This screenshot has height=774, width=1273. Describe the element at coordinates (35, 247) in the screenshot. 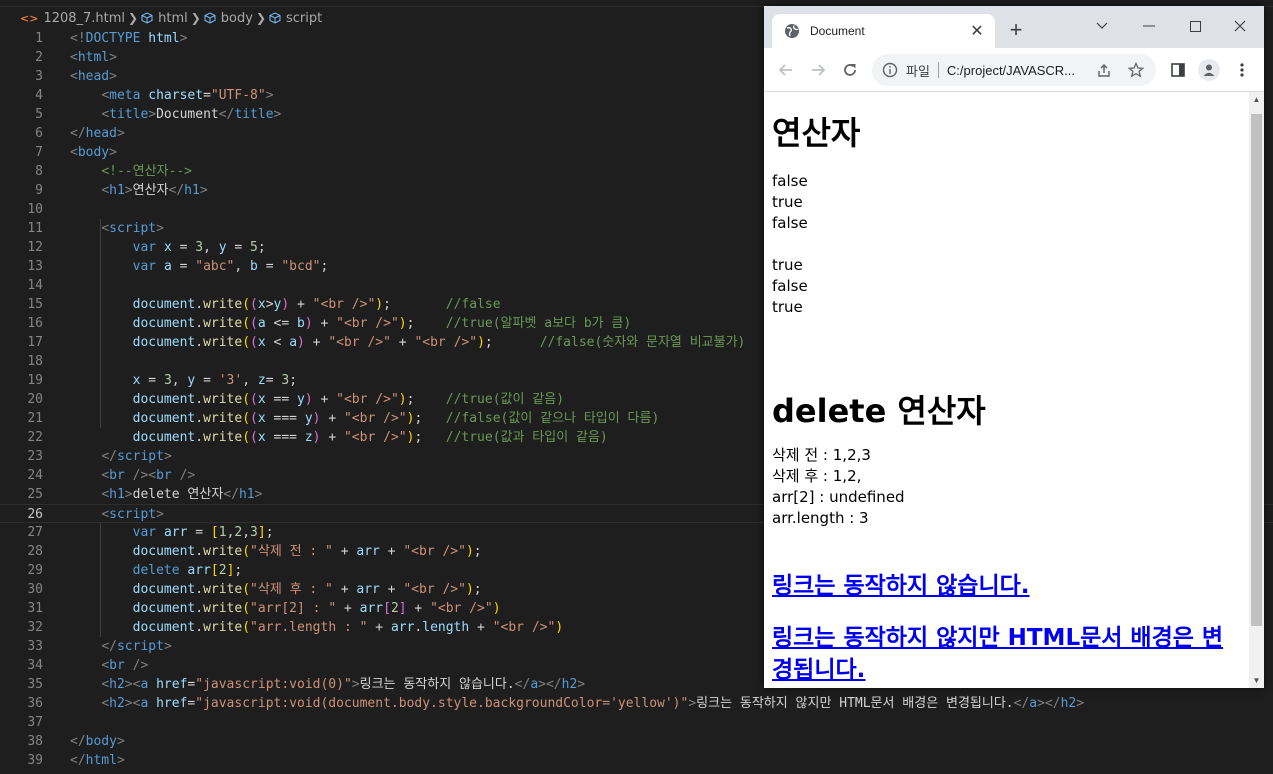

I see `line-number: 12` at that location.